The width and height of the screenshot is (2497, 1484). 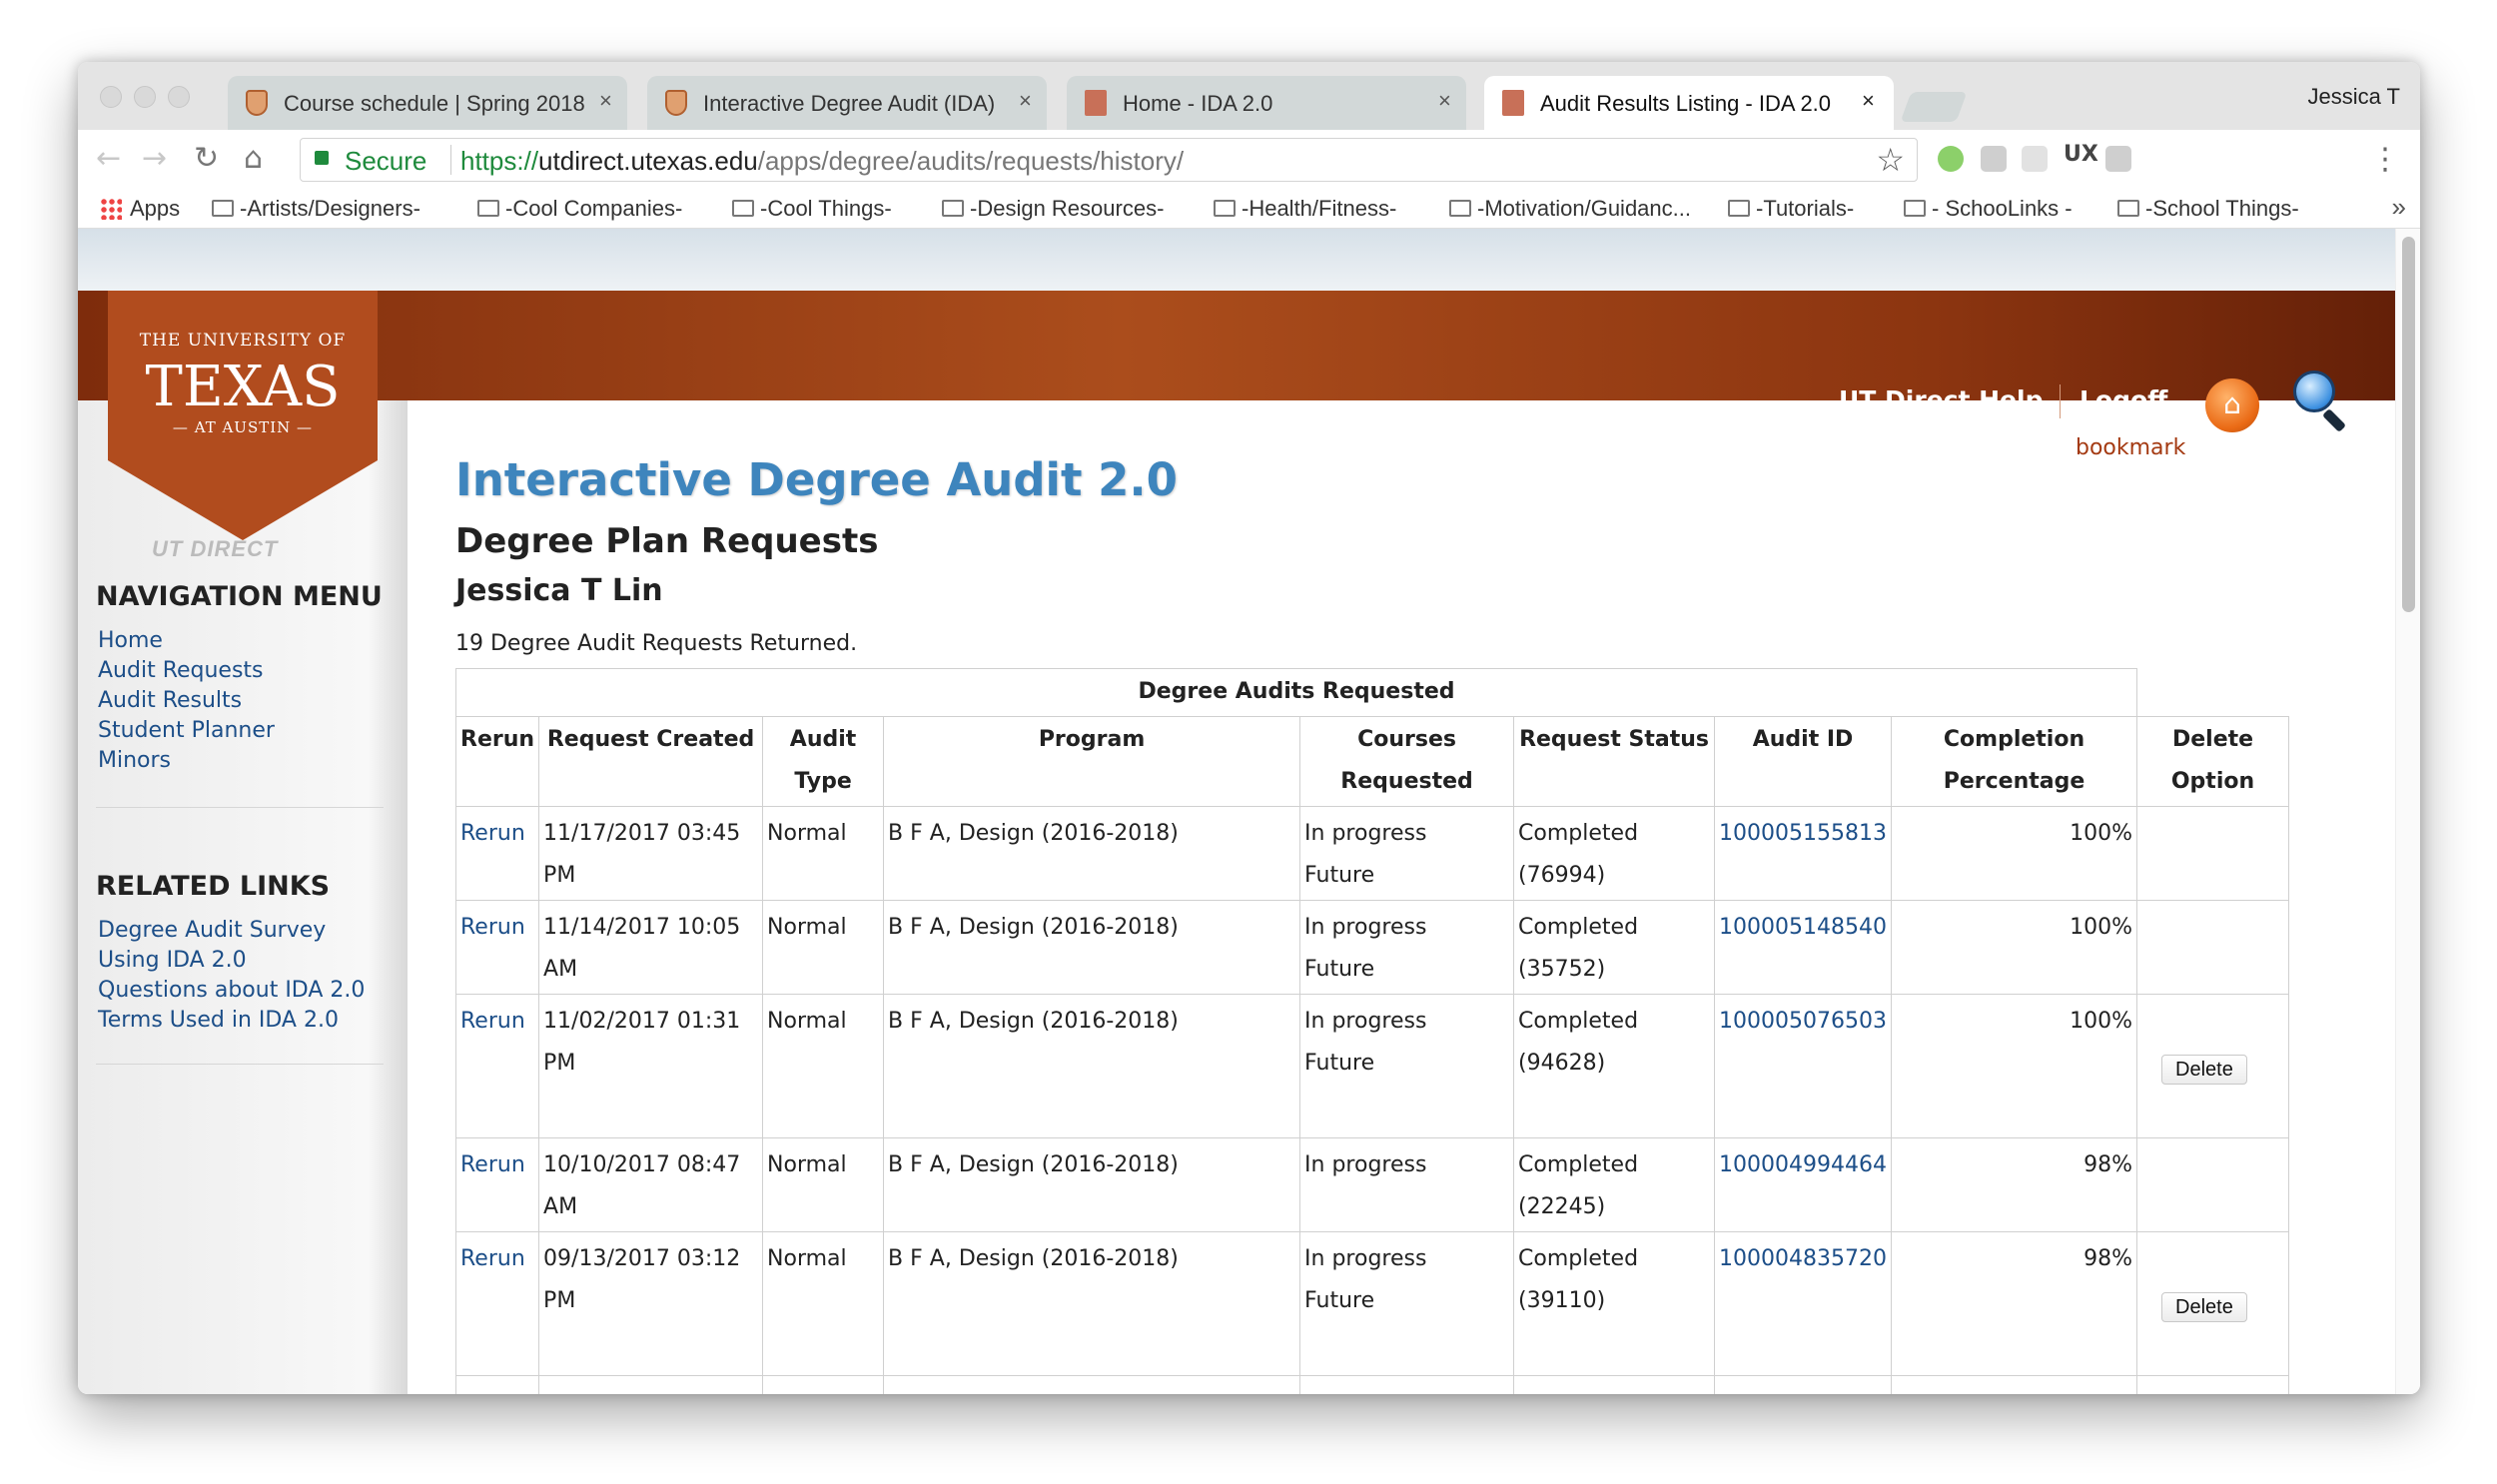 I want to click on tab-title: Interactive Degree Audit (IDA), so click(x=849, y=104).